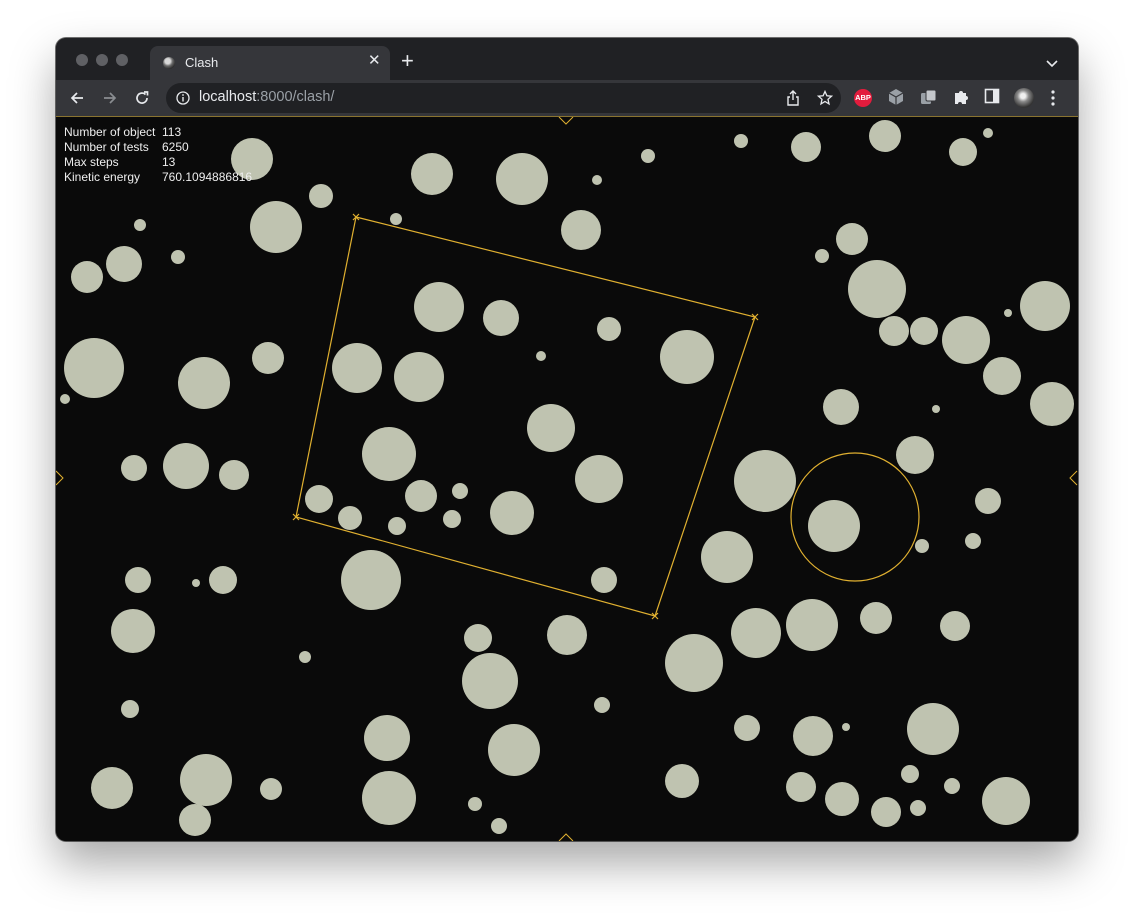 The width and height of the screenshot is (1134, 915). What do you see at coordinates (142, 100) in the screenshot?
I see `reload-icon` at bounding box center [142, 100].